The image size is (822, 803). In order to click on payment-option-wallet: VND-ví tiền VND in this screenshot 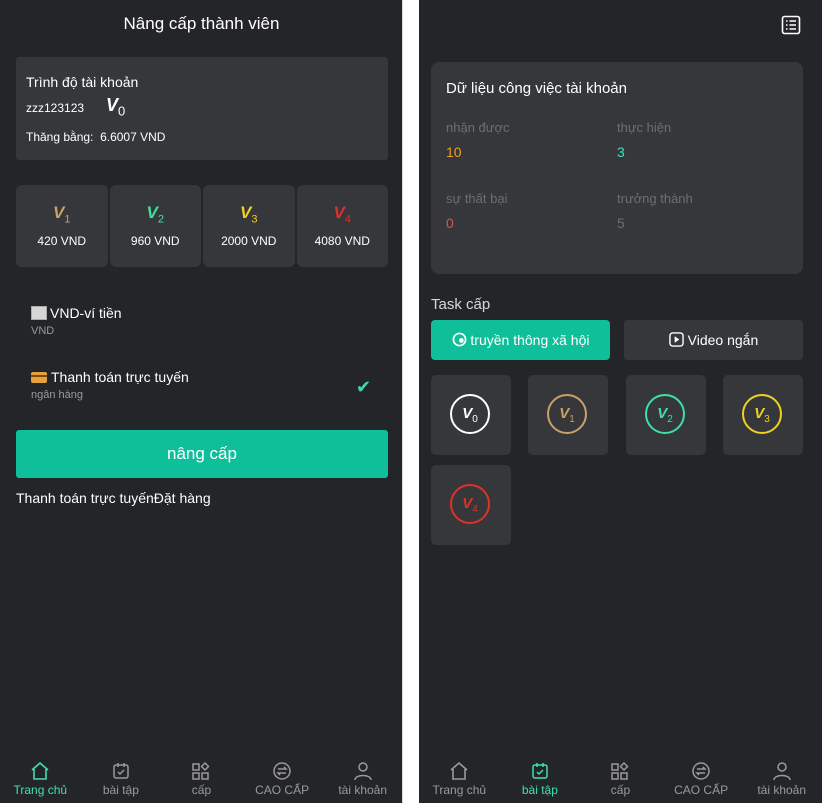, I will do `click(76, 321)`.